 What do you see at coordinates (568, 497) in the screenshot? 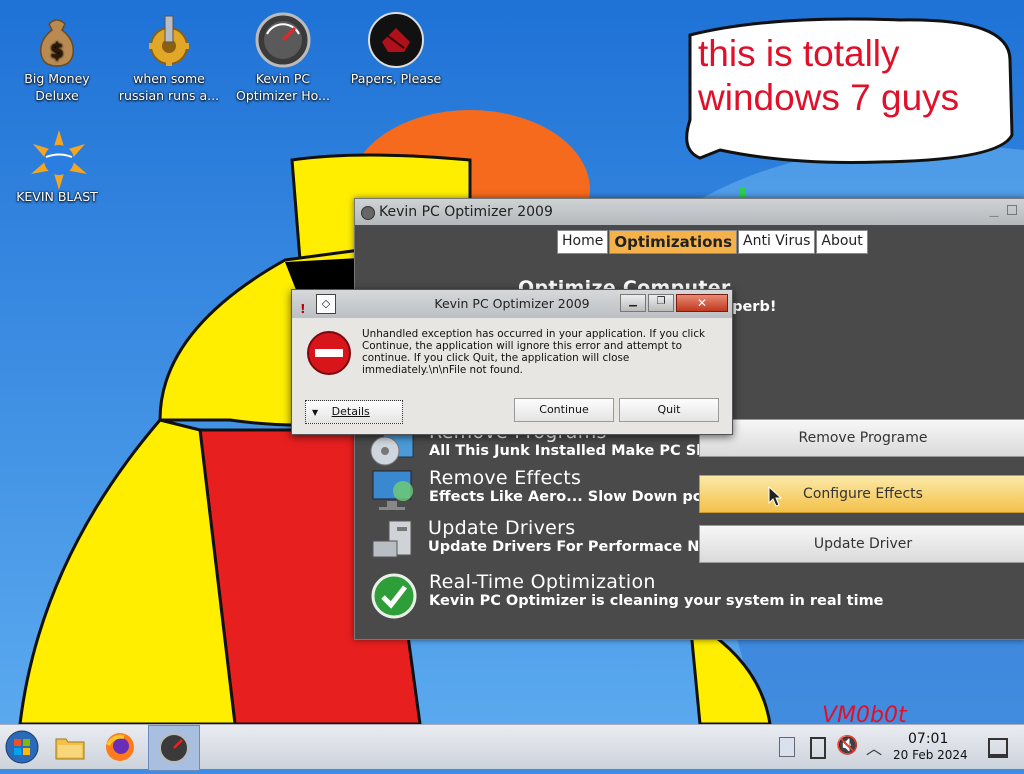
I see `section-subtitle: Effects Like Aero... Slow Down pc.` at bounding box center [568, 497].